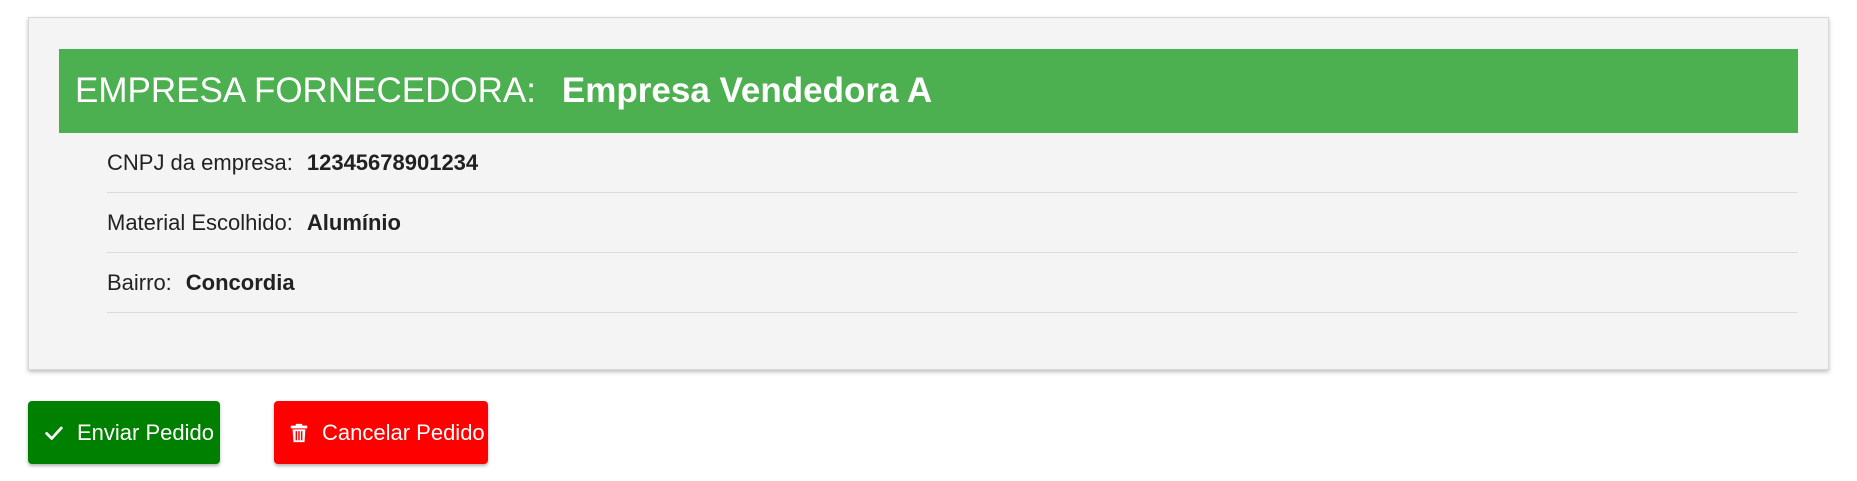 The height and width of the screenshot is (481, 1857). I want to click on detail-row-bairro: Bairro: Concordia, so click(952, 283).